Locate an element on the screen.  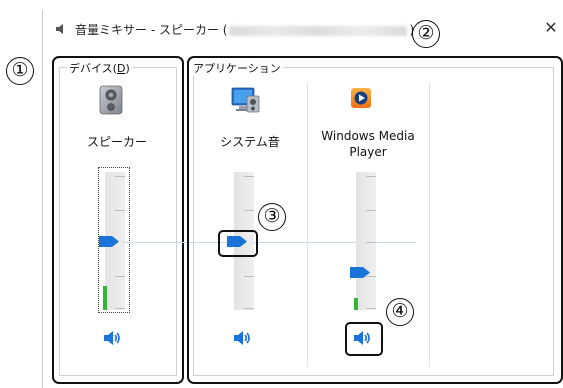
wmp-name-line1: Windows Media is located at coordinates (368, 136).